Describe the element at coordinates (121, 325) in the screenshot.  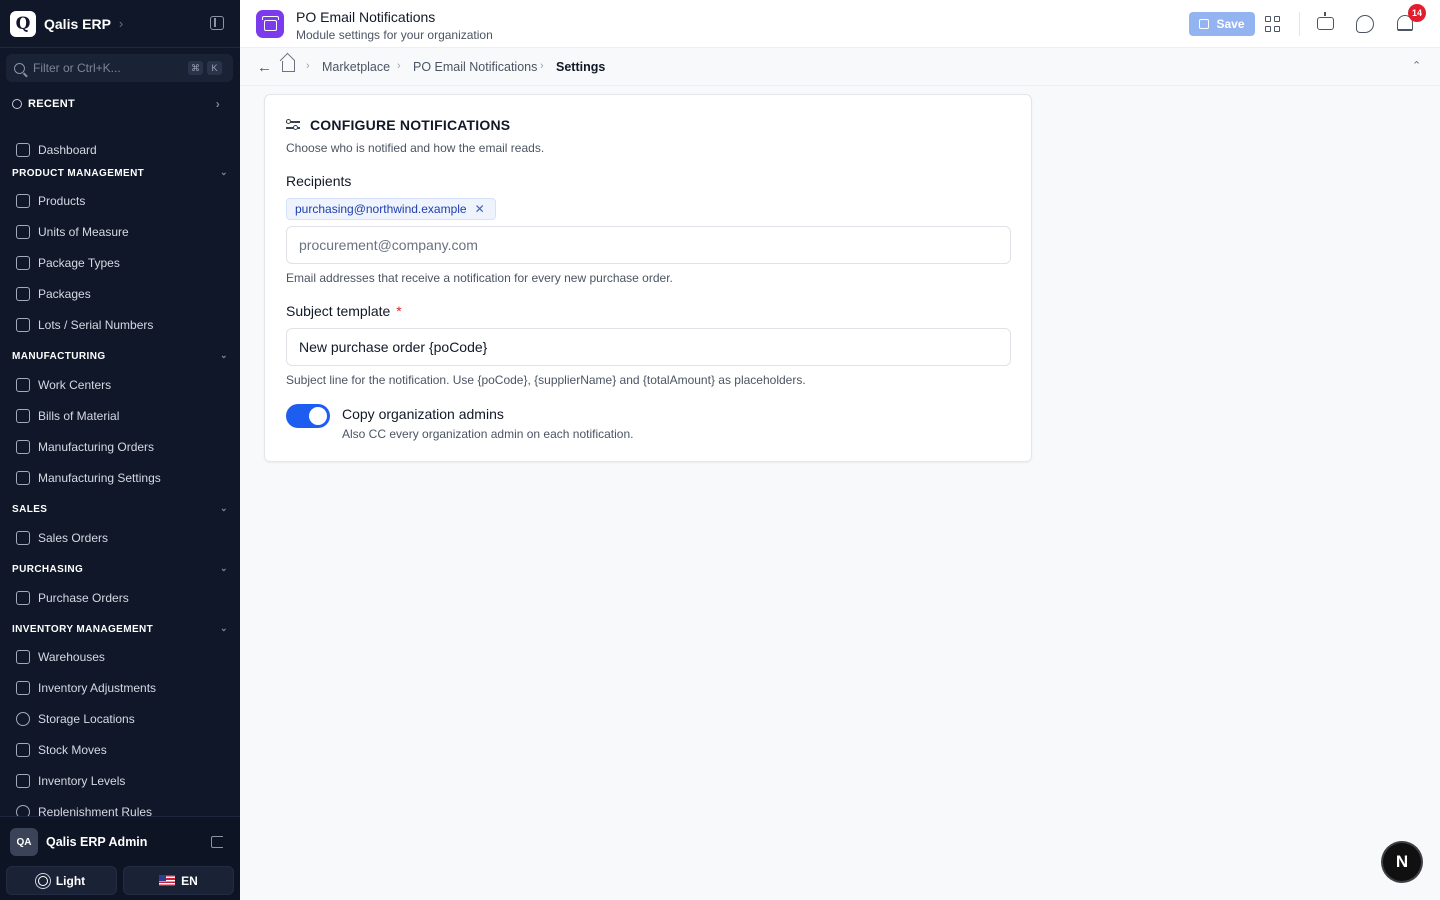
I see `sidebar-item-lots-serial-numbers: Lots / Serial Numbers` at that location.